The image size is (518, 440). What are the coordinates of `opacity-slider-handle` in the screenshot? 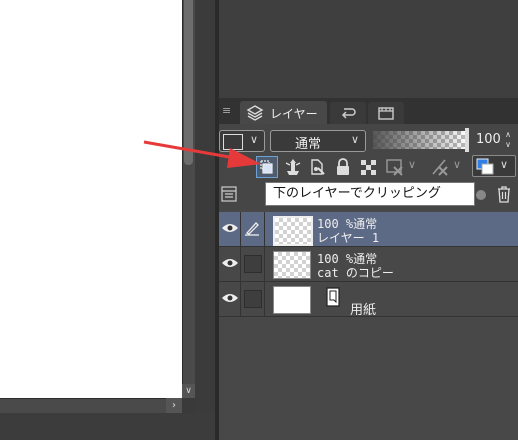 It's located at (467, 140).